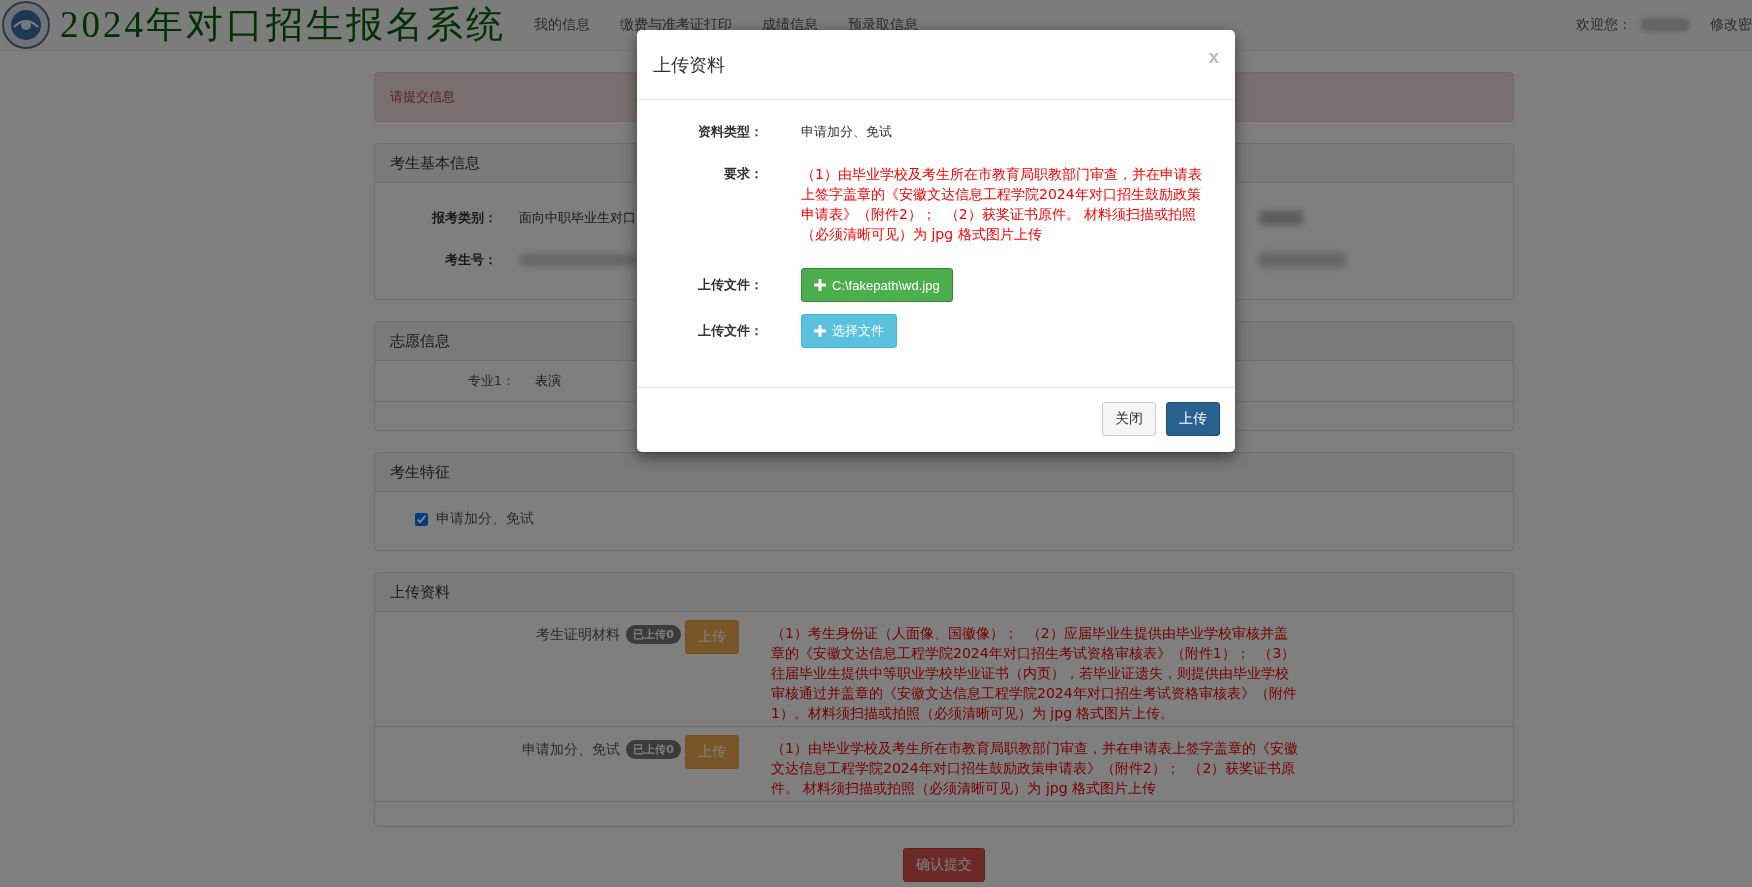 The height and width of the screenshot is (887, 1752). Describe the element at coordinates (571, 749) in the screenshot. I see `material-name: 申请加分、免试` at that location.